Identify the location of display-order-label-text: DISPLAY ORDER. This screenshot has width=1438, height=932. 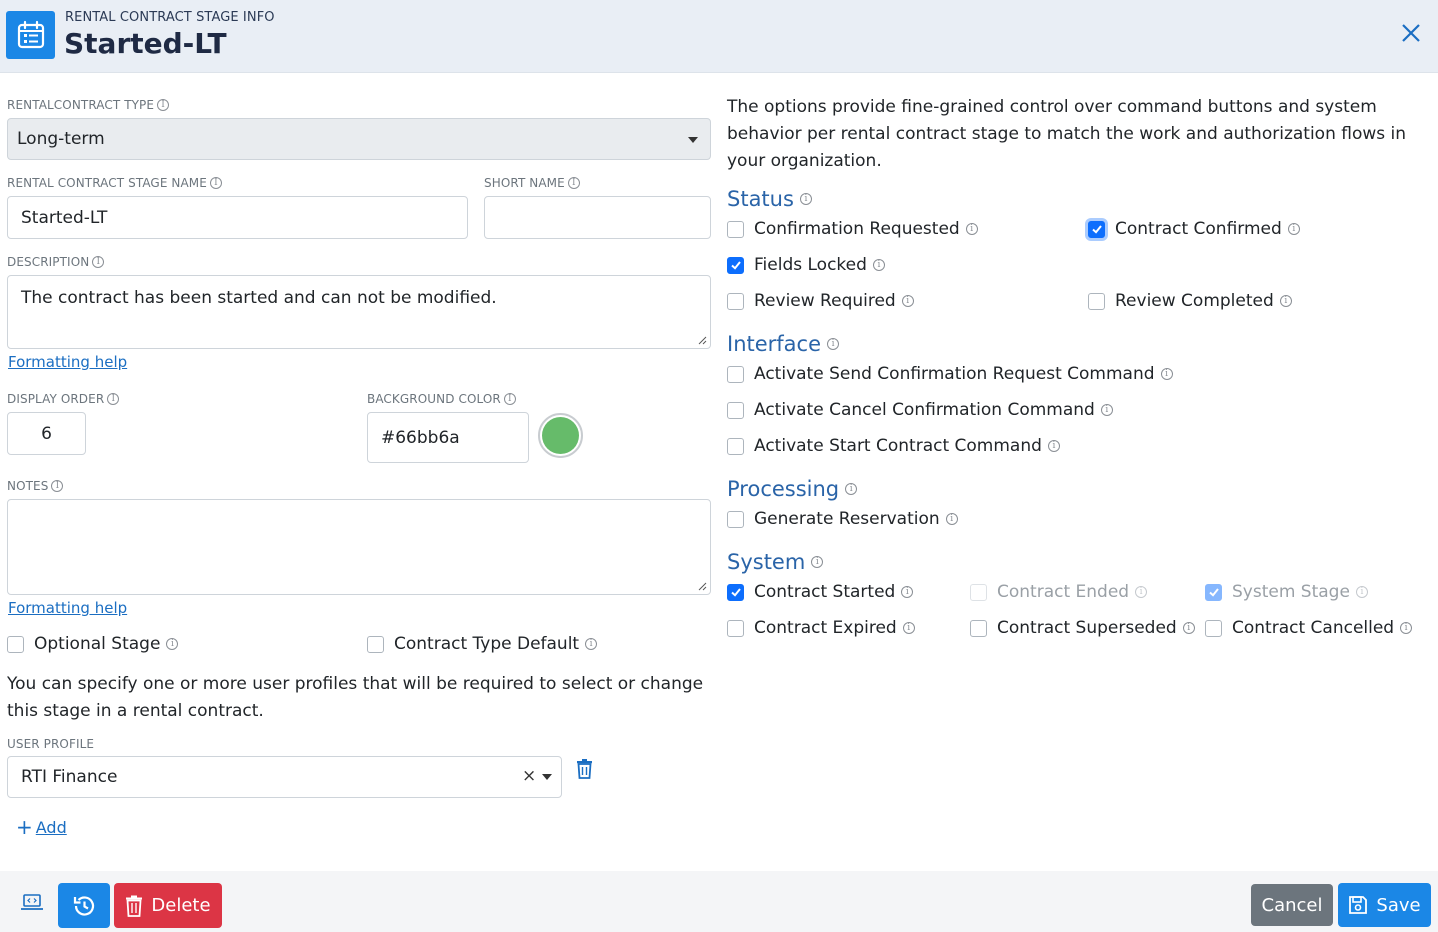
(56, 399).